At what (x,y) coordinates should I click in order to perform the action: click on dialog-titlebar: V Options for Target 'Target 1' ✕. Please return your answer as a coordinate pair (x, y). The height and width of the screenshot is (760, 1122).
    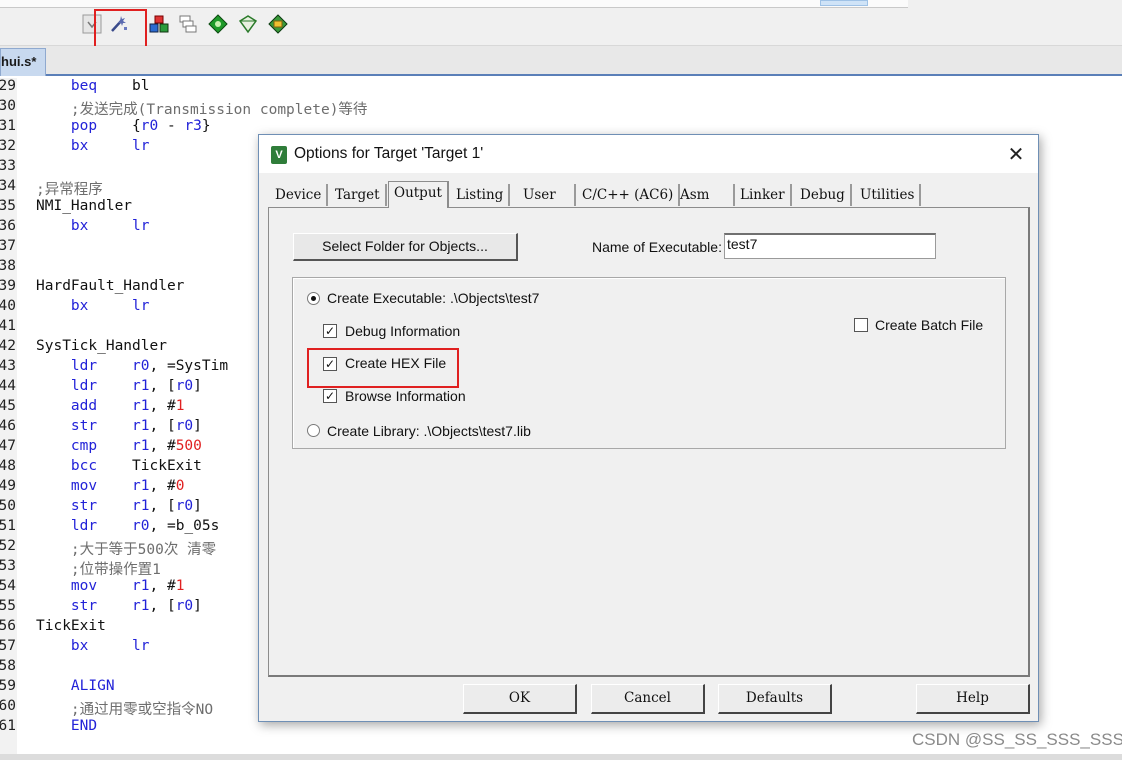
    Looking at the image, I should click on (648, 154).